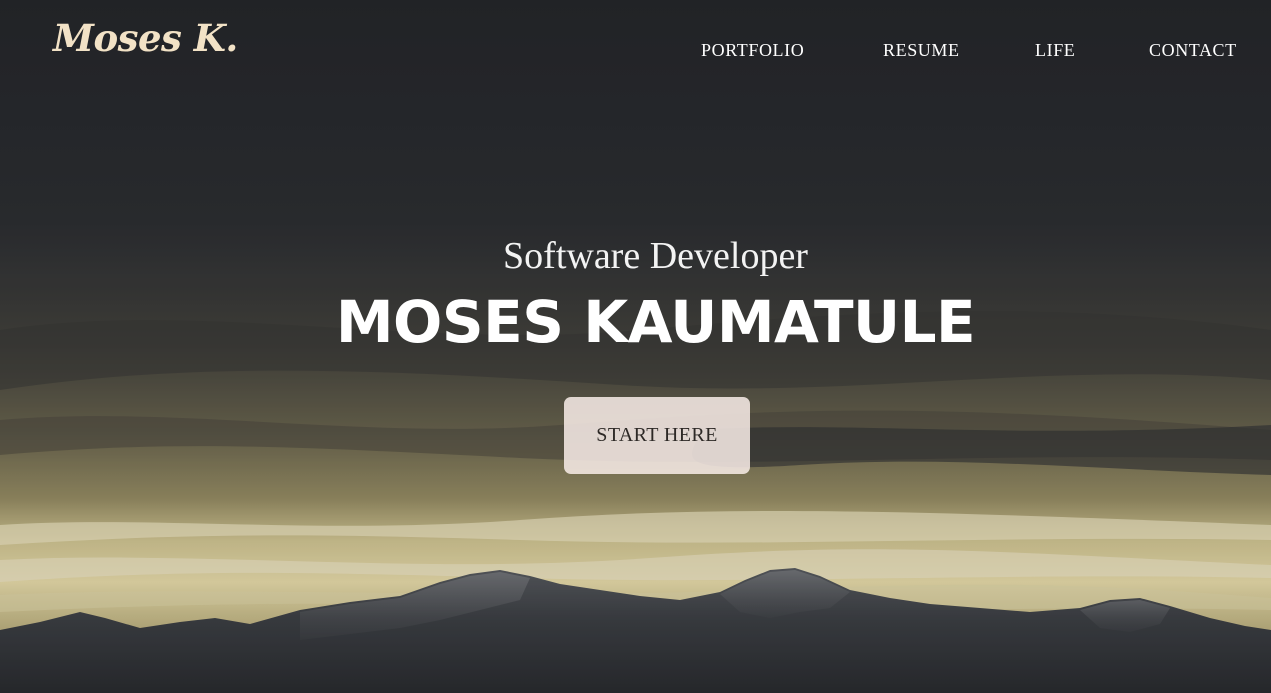 Image resolution: width=1271 pixels, height=693 pixels. What do you see at coordinates (921, 50) in the screenshot?
I see `nav-link-resume: RESUME` at bounding box center [921, 50].